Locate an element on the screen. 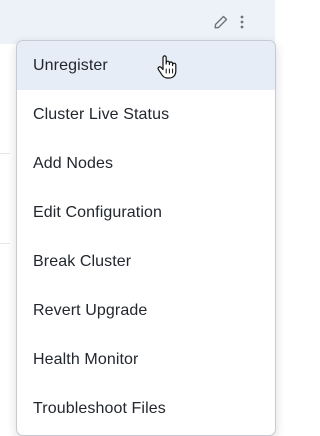 The width and height of the screenshot is (320, 436). menu-item-health-monitor: Health Monitor is located at coordinates (146, 359).